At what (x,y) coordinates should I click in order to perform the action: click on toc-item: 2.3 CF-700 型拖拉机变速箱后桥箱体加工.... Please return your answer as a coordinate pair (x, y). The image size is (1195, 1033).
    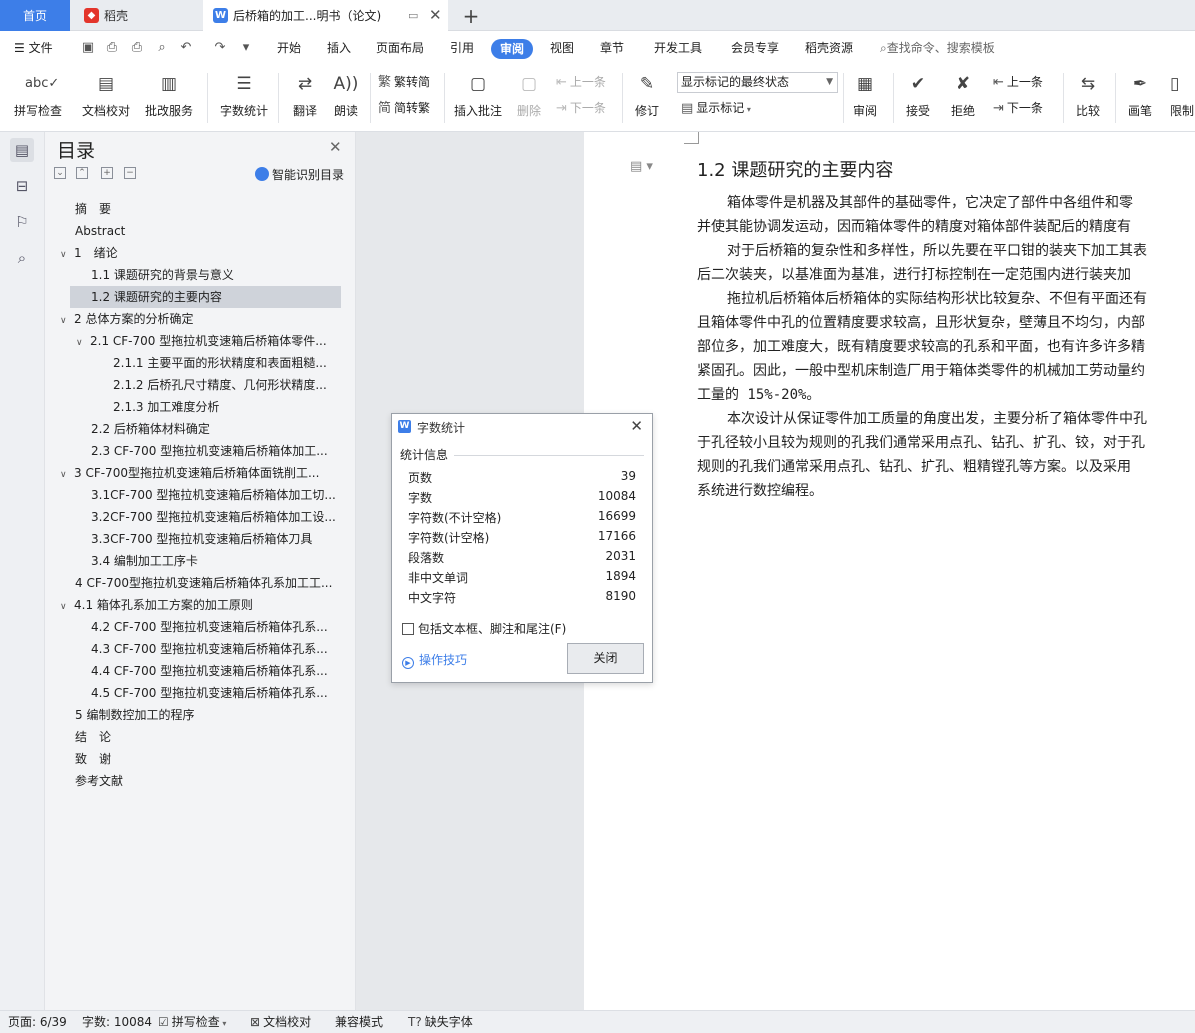
    Looking at the image, I should click on (216, 451).